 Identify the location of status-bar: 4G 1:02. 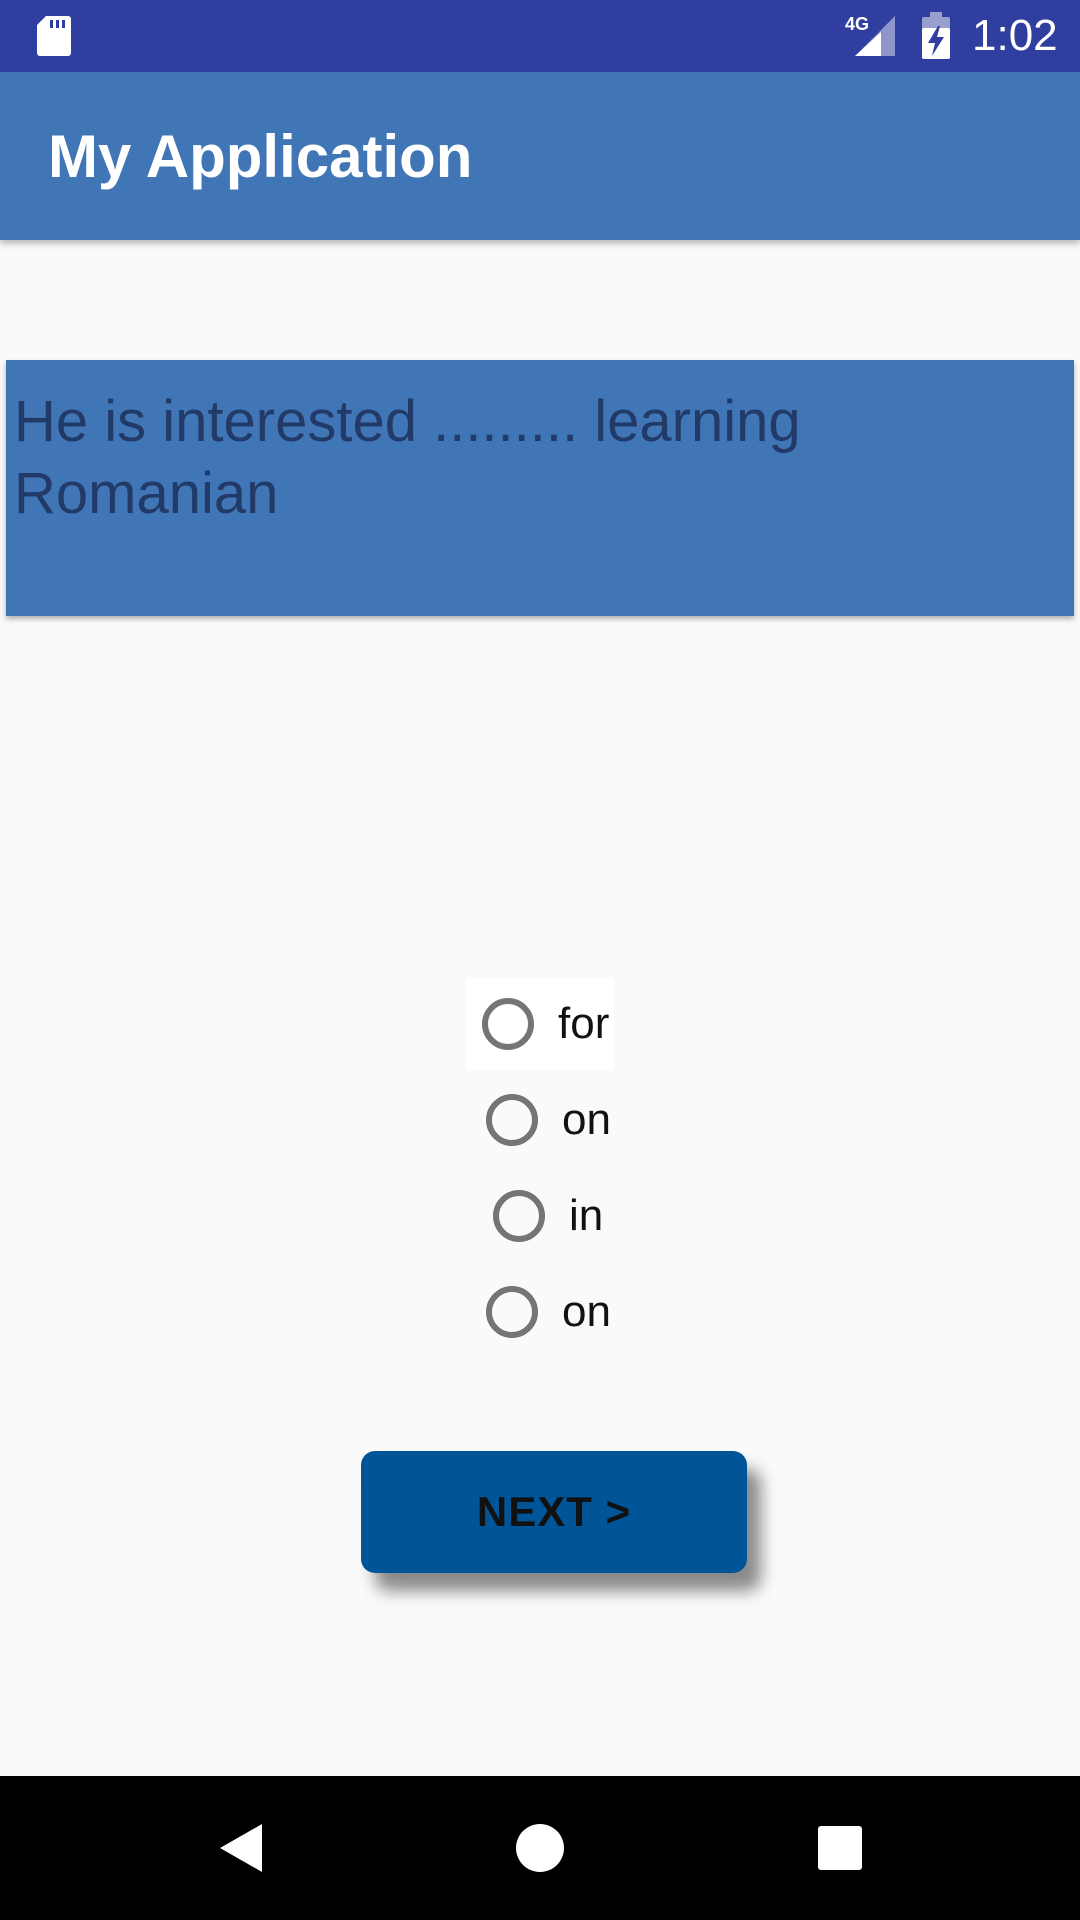
(540, 36).